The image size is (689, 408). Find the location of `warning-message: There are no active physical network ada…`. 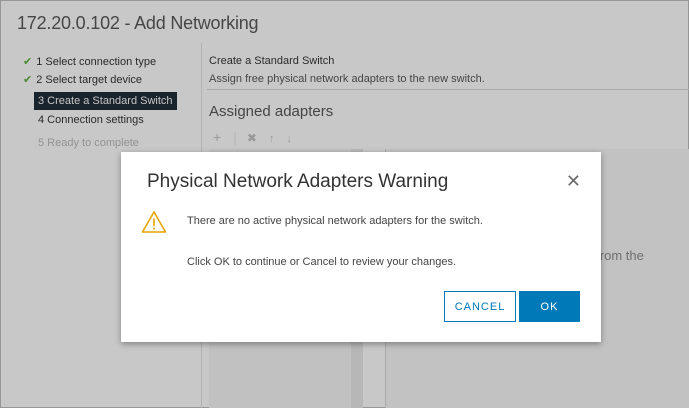

warning-message: There are no active physical network ada… is located at coordinates (335, 221).